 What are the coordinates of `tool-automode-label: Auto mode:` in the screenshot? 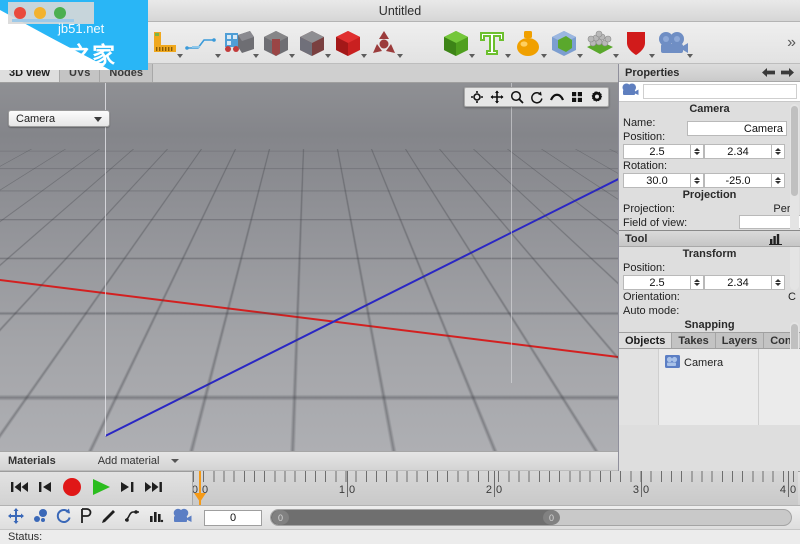 It's located at (651, 311).